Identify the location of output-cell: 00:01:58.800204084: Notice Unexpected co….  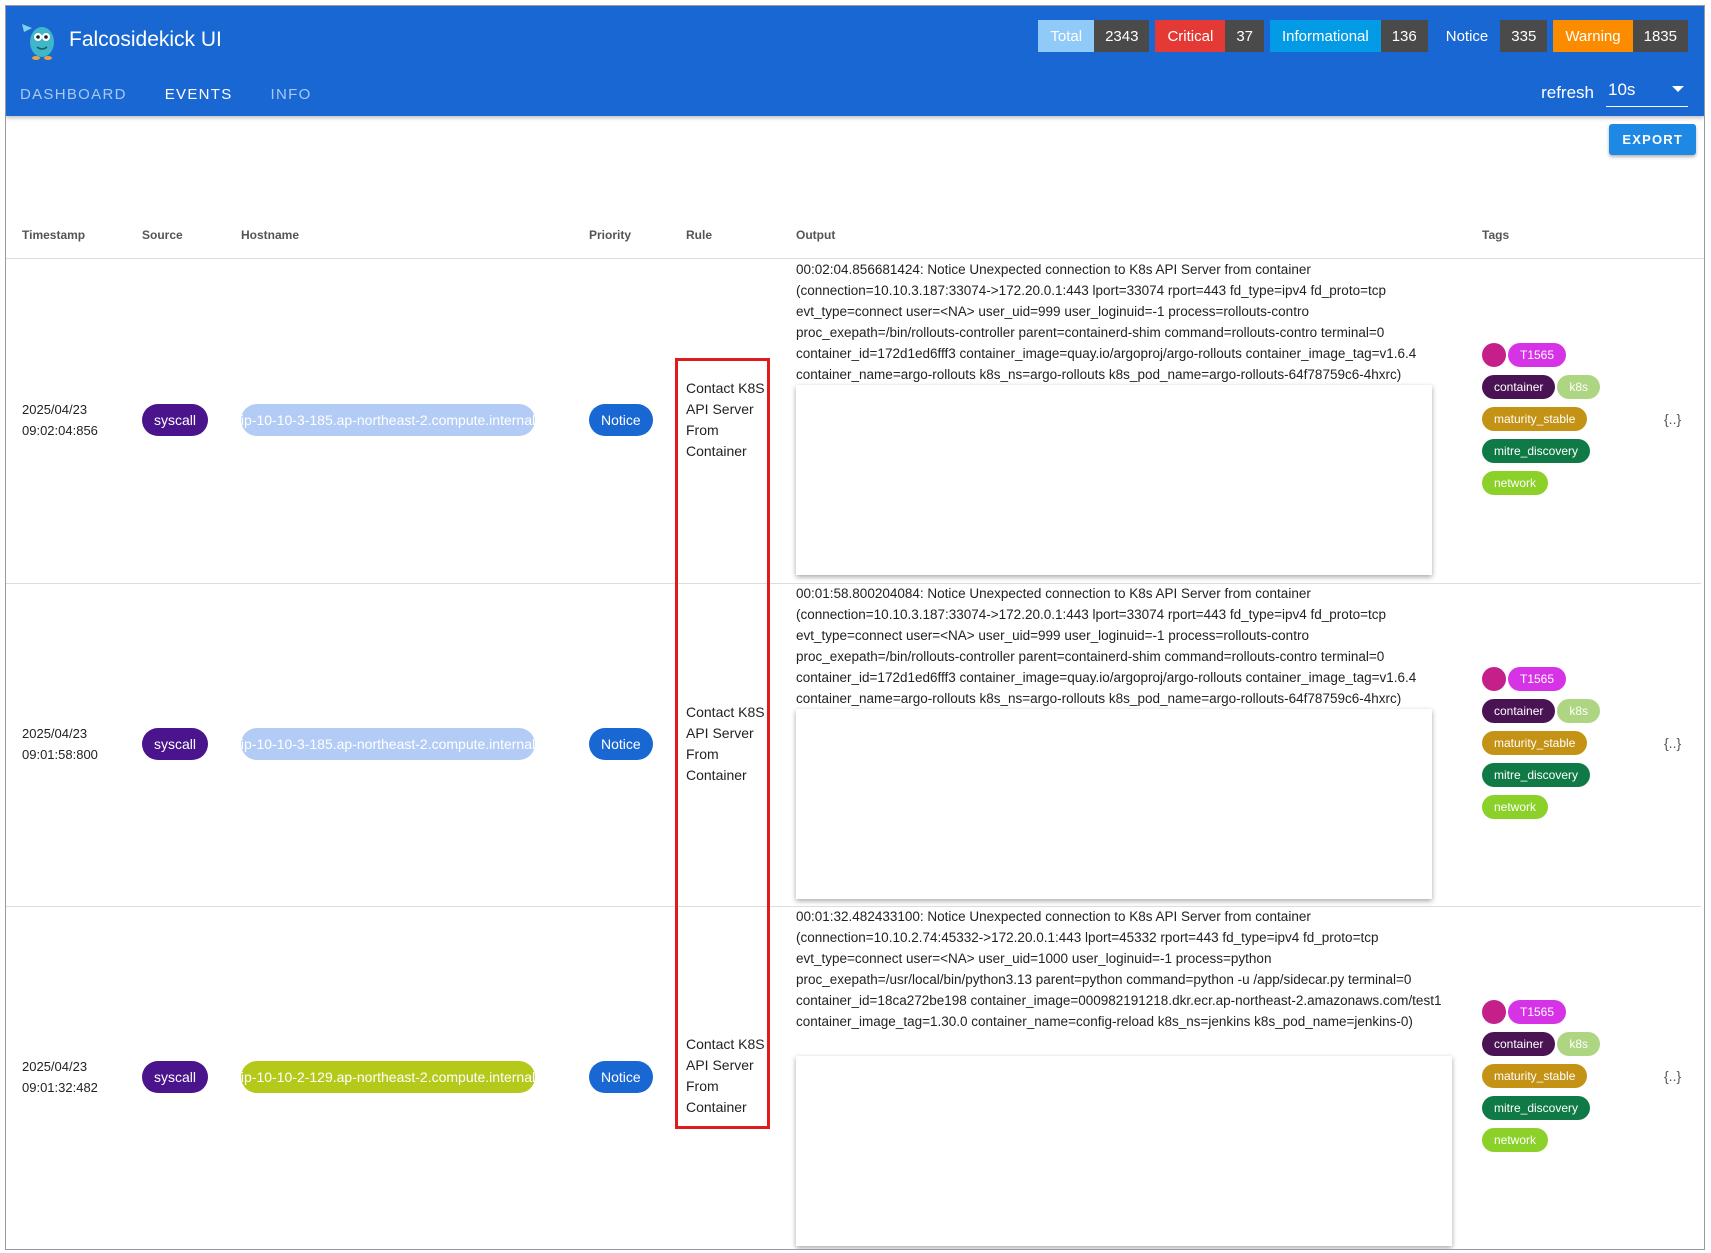
(1106, 646).